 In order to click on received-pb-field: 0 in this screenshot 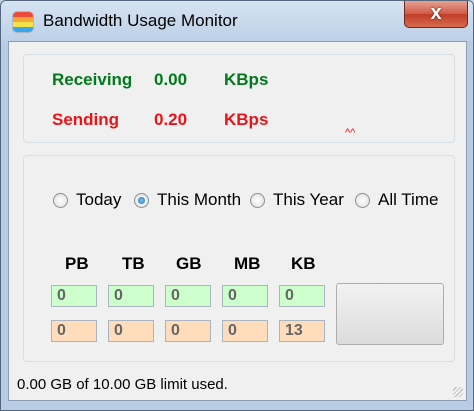, I will do `click(74, 296)`.